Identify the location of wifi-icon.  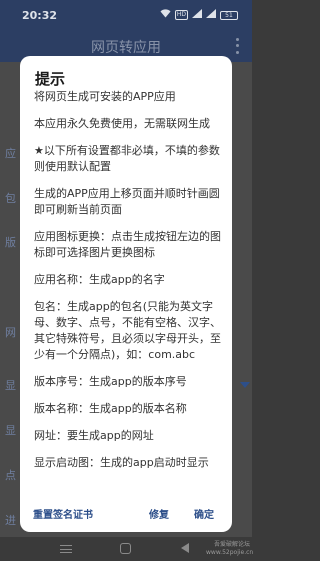
(165, 15).